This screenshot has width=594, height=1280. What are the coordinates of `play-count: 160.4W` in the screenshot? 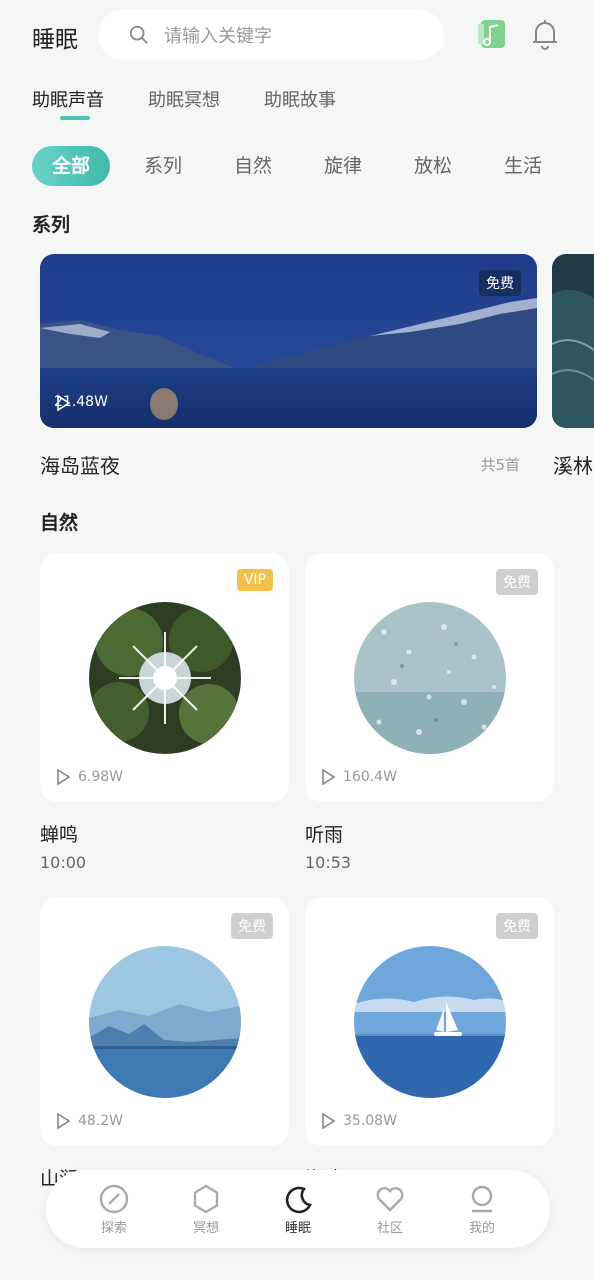 It's located at (358, 777).